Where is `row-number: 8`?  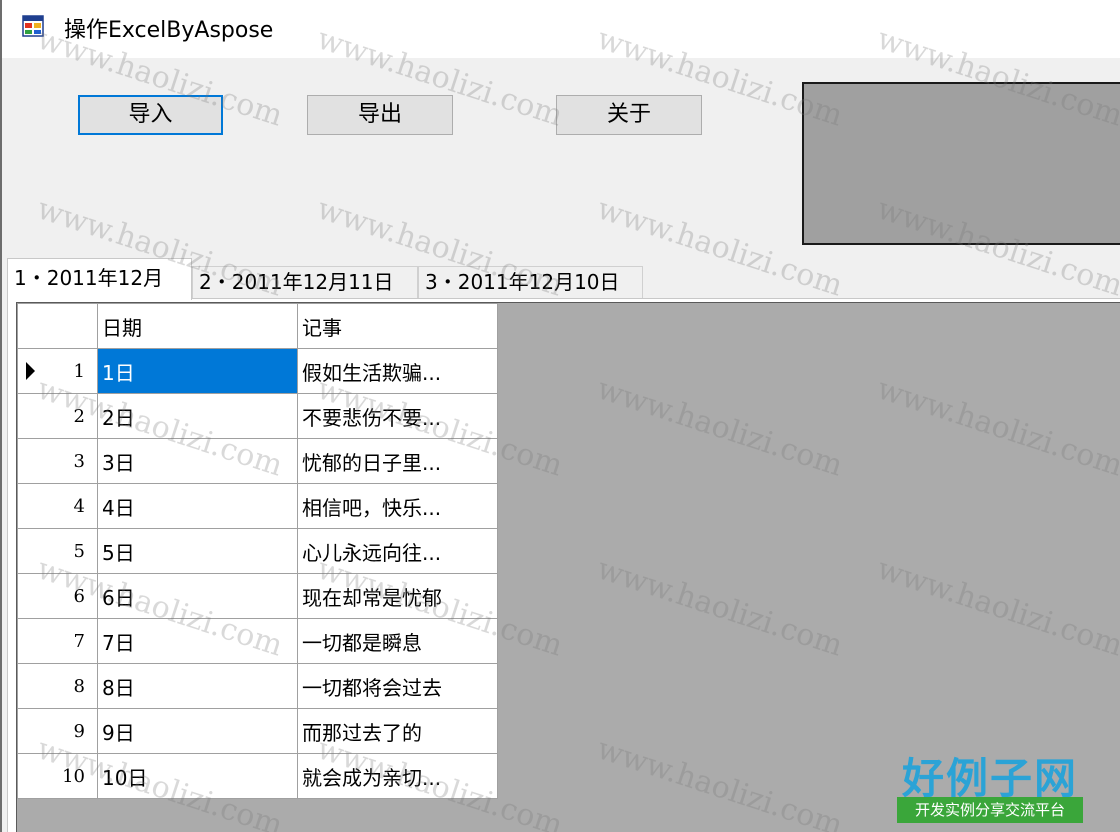
row-number: 8 is located at coordinates (79, 686).